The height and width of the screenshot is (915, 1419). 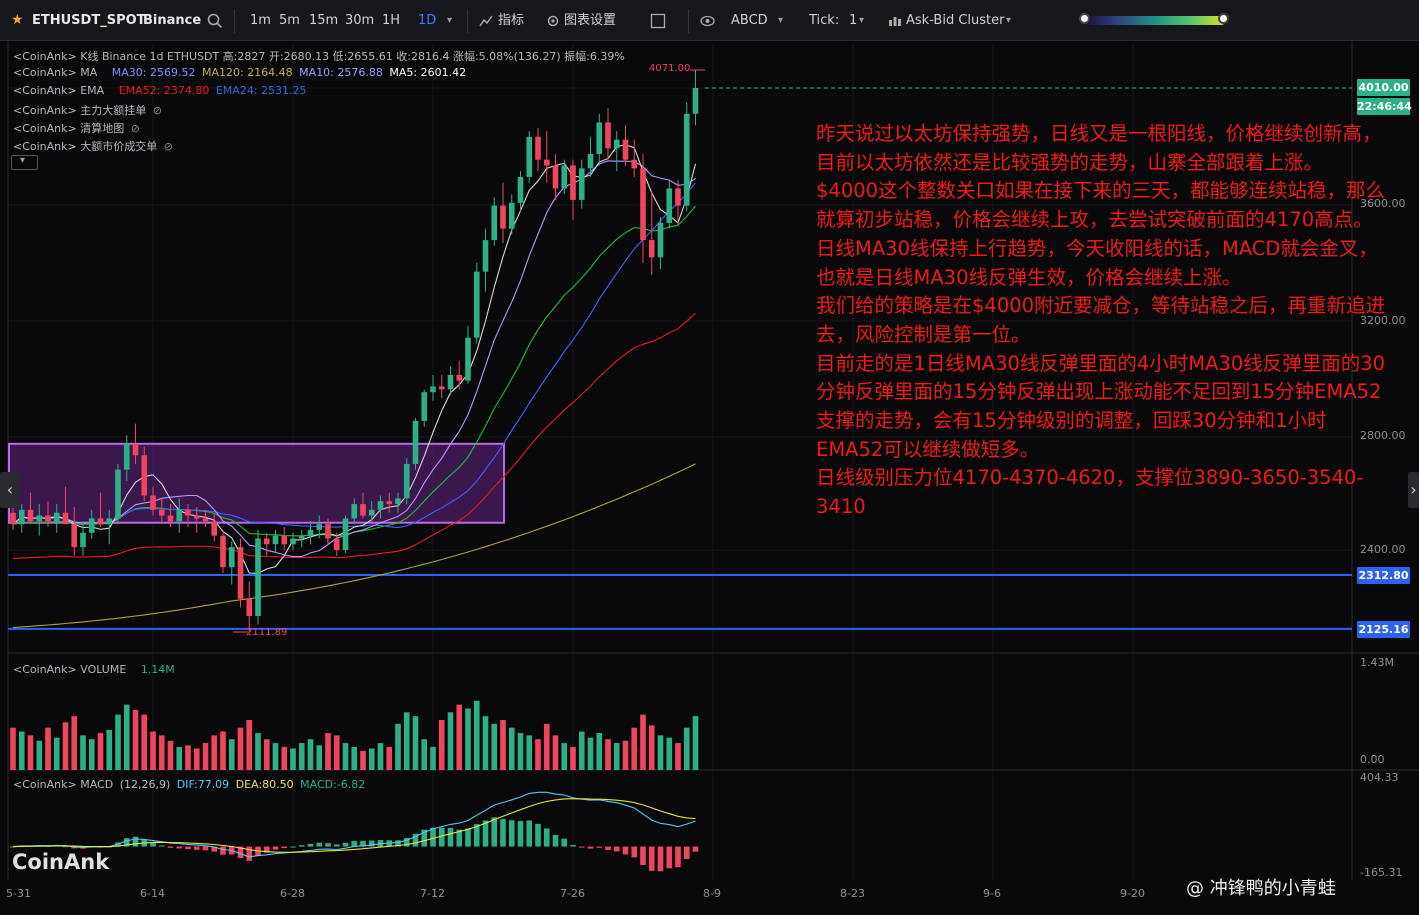 I want to click on cluster-mode-select: Ask-Bid Cluster, so click(x=955, y=20).